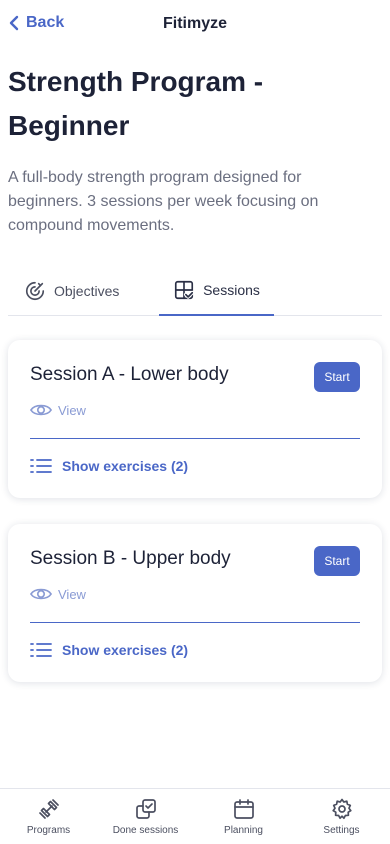 This screenshot has width=390, height=844. I want to click on nav-settings: Settings, so click(341, 816).